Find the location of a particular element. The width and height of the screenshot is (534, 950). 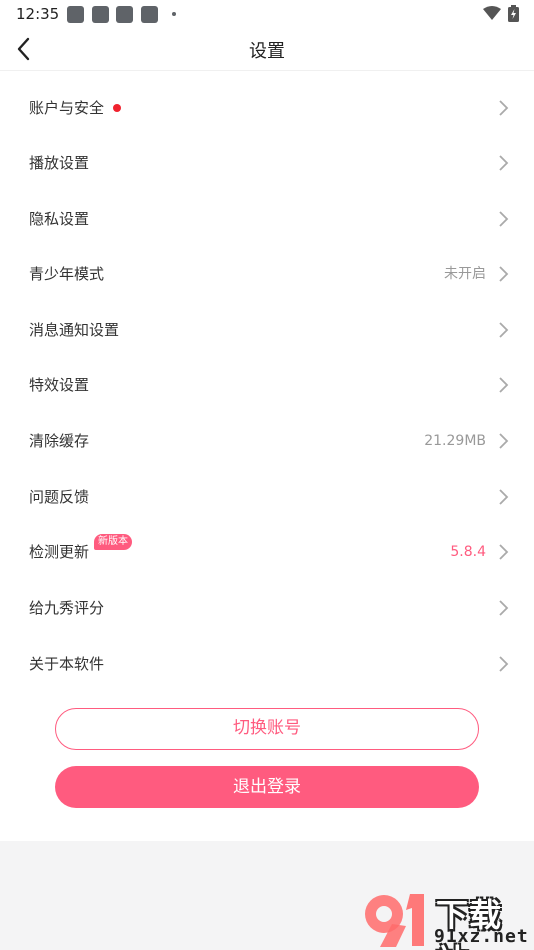

settings-item-notifications: 消息通知设置 is located at coordinates (267, 330).